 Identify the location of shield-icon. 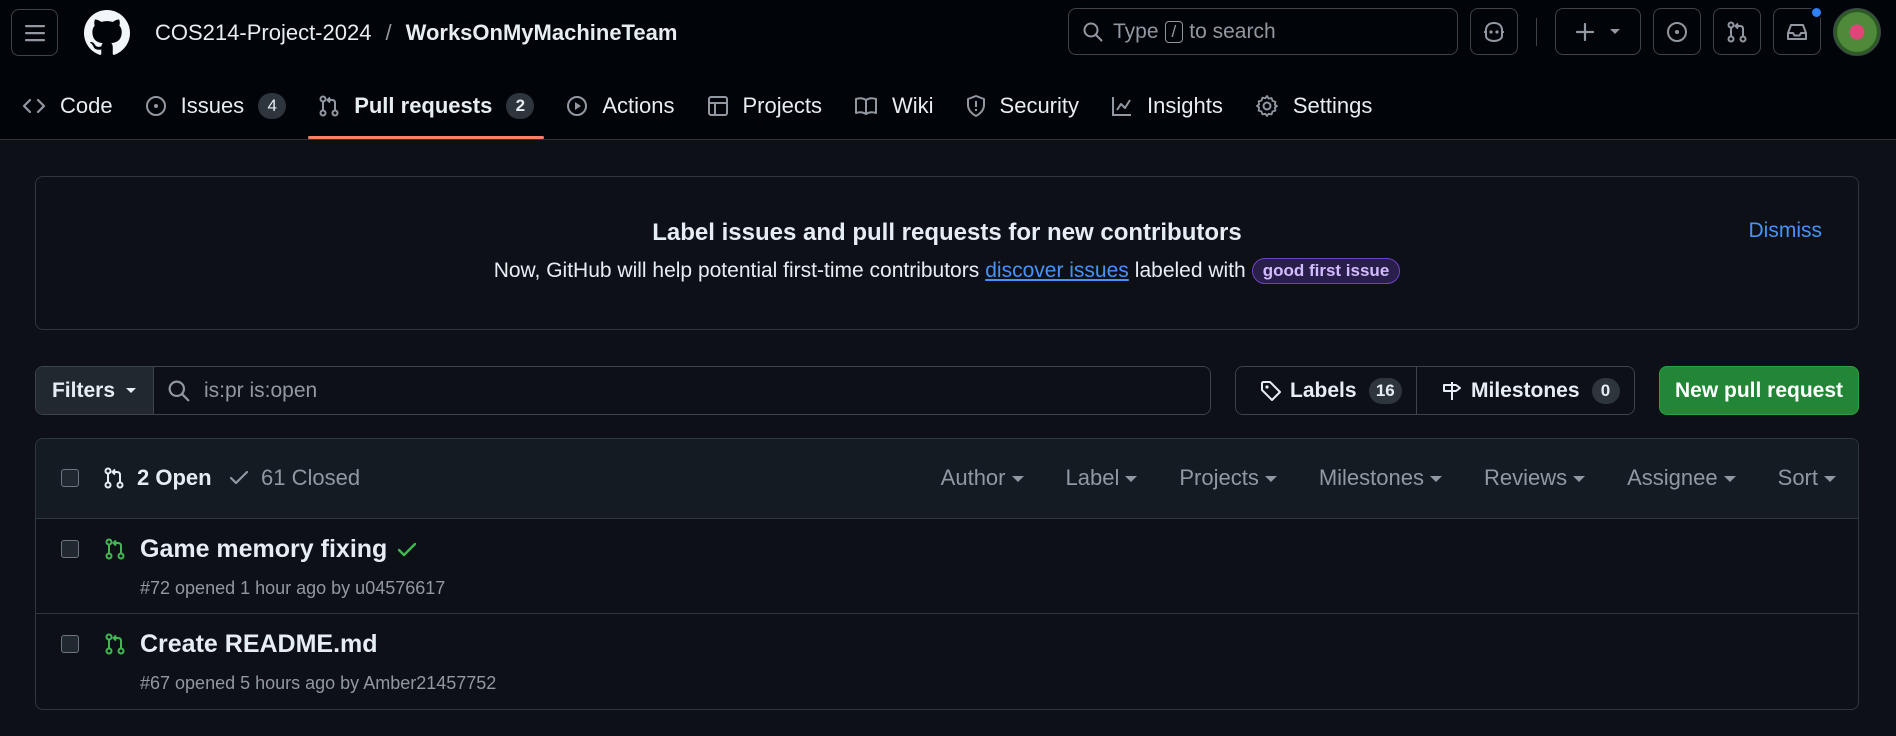
(976, 106).